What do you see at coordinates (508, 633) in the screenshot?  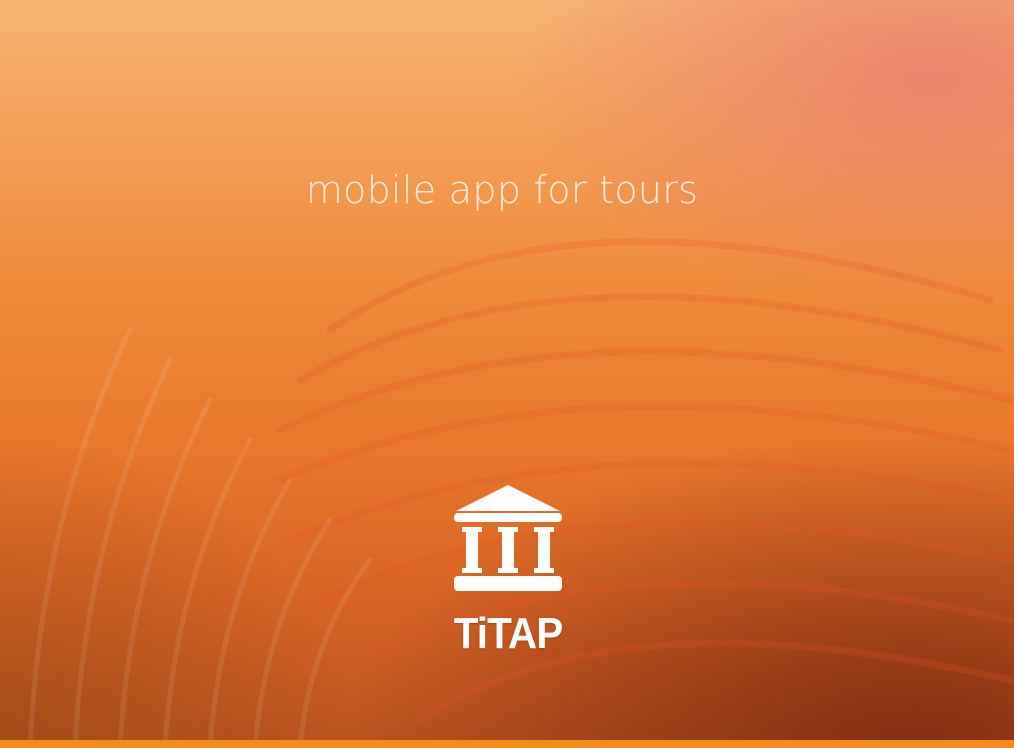 I see `brand-name: TiTAP` at bounding box center [508, 633].